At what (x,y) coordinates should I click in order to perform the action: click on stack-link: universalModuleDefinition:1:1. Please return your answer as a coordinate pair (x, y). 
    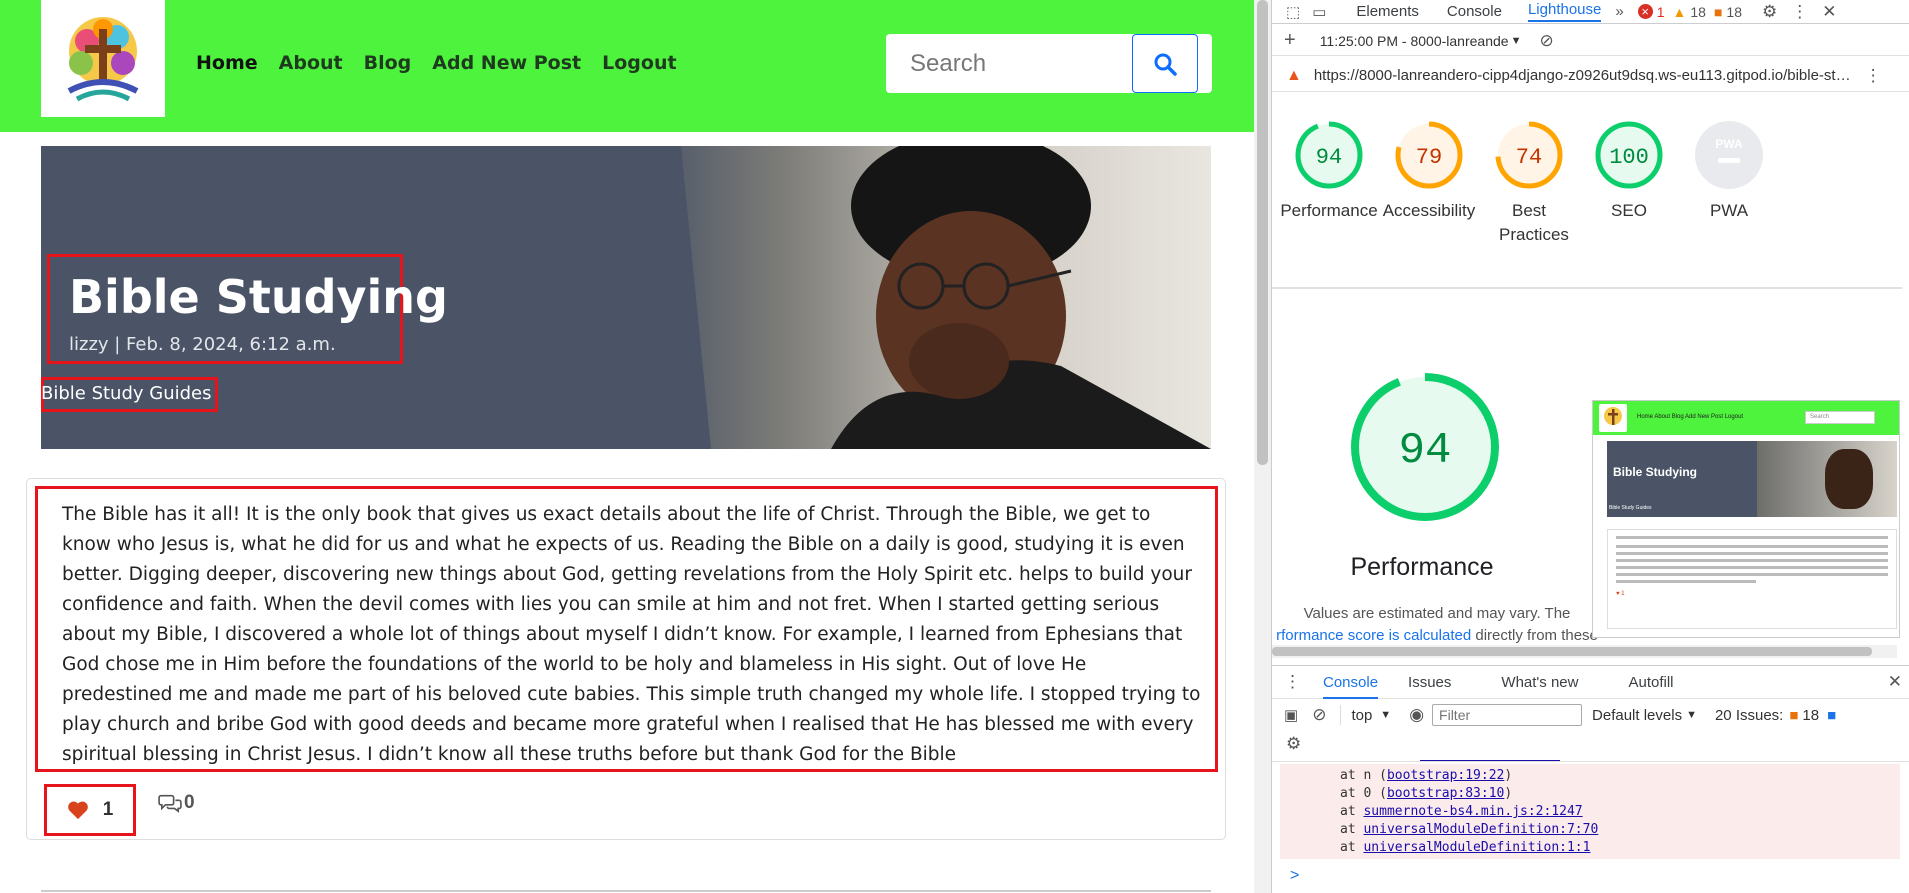
    Looking at the image, I should click on (1476, 847).